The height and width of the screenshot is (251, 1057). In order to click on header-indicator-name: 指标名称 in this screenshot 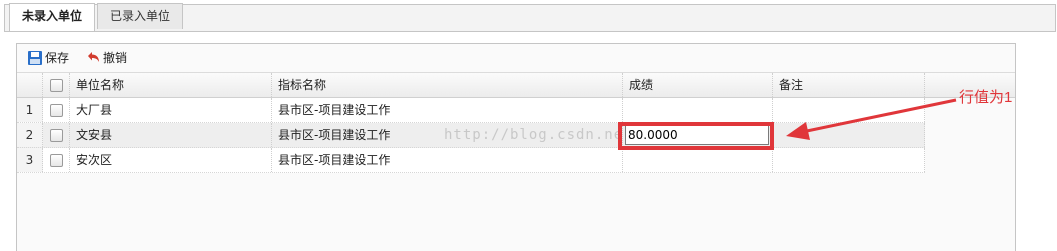, I will do `click(447, 85)`.